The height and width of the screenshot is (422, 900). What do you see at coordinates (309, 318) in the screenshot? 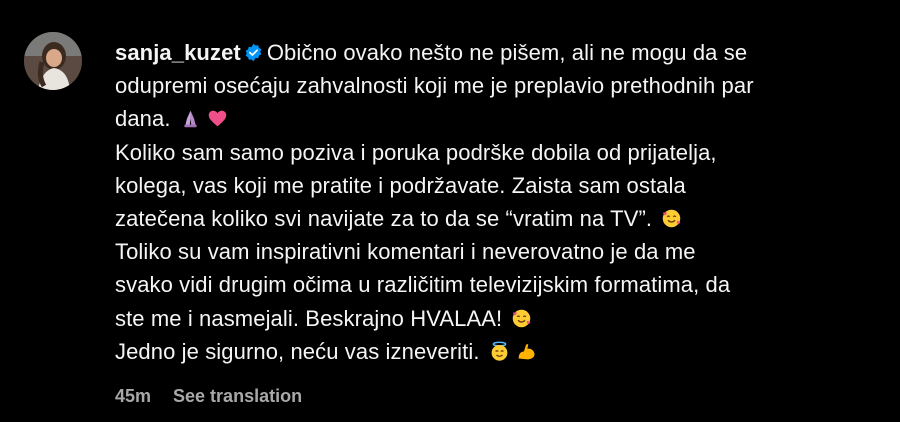
I see `comment-text-line: ste me i nasmejali. Beskrajno HVALAA!` at bounding box center [309, 318].